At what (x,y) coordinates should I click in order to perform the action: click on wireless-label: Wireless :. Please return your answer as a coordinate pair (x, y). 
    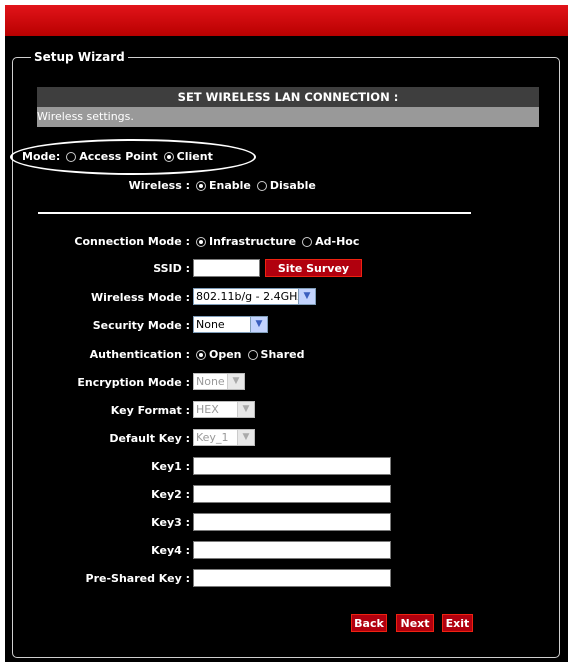
    Looking at the image, I should click on (159, 185).